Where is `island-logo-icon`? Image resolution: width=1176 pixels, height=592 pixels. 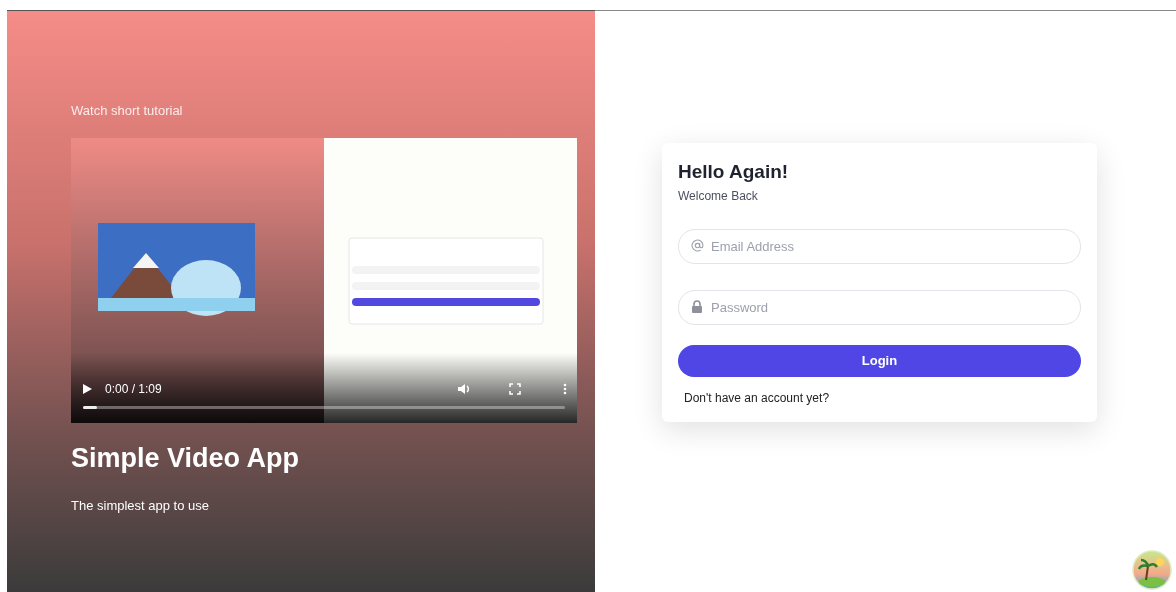 island-logo-icon is located at coordinates (1152, 570).